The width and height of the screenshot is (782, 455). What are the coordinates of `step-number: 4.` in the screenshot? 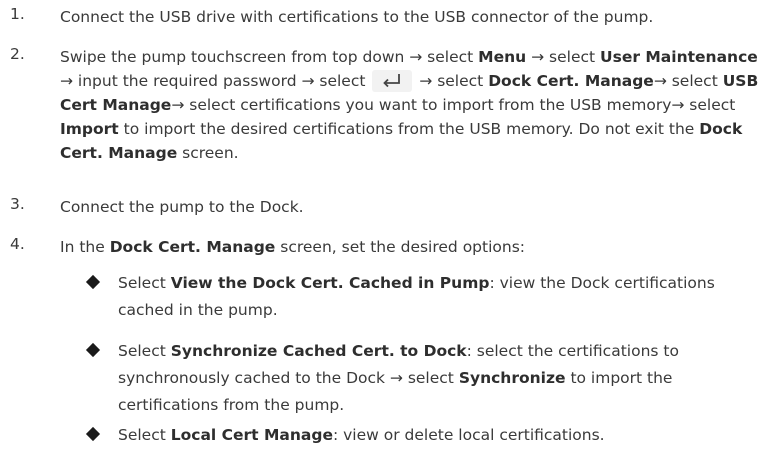 It's located at (17, 244).